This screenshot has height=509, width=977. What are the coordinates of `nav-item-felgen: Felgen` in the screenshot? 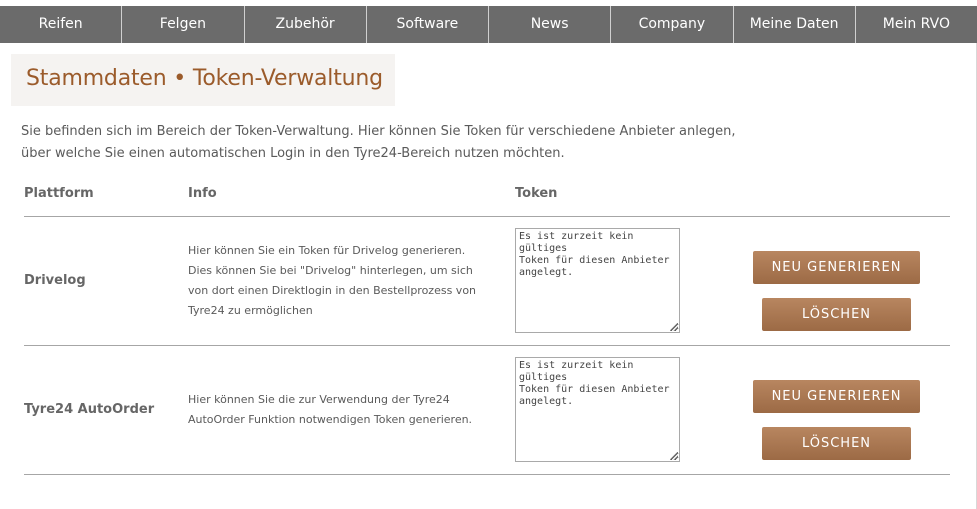 It's located at (183, 24).